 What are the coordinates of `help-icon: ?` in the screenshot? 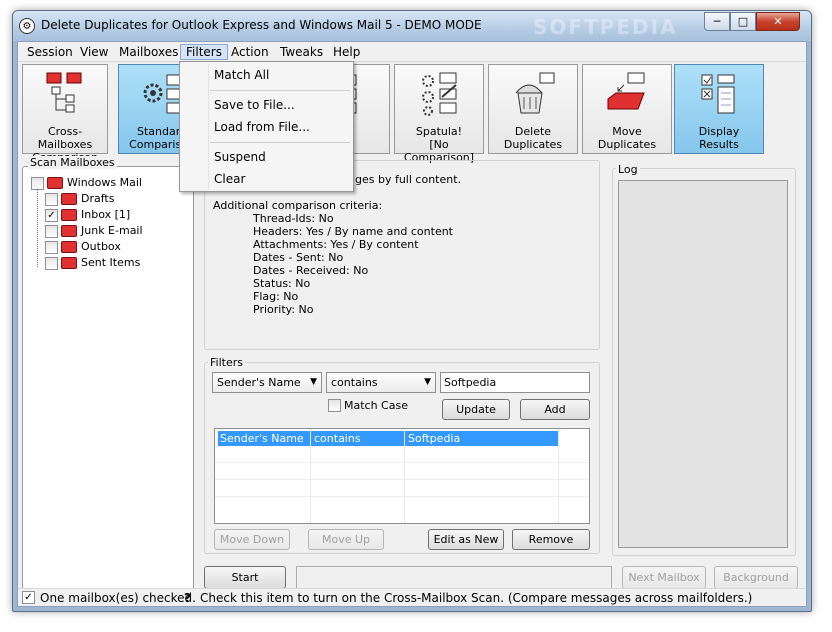 It's located at (187, 598).